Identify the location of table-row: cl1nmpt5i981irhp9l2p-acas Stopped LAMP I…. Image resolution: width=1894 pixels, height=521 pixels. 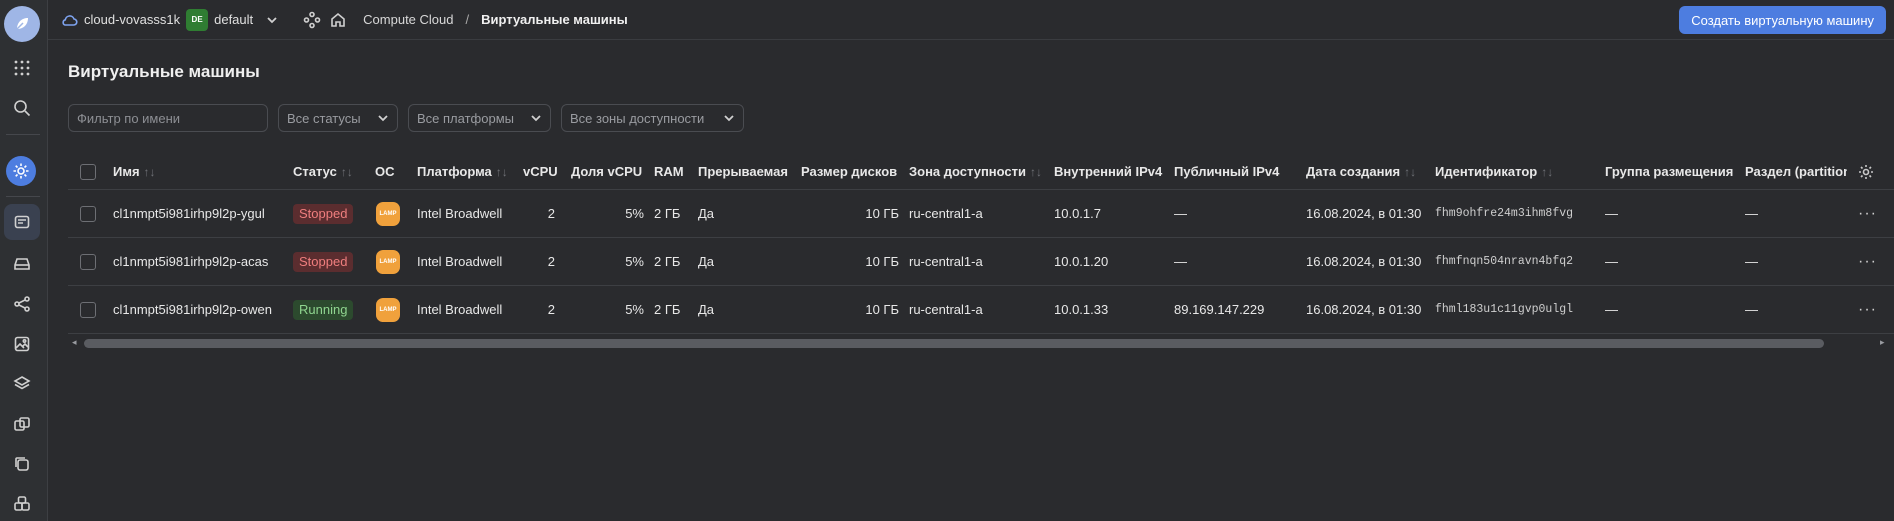
(981, 262).